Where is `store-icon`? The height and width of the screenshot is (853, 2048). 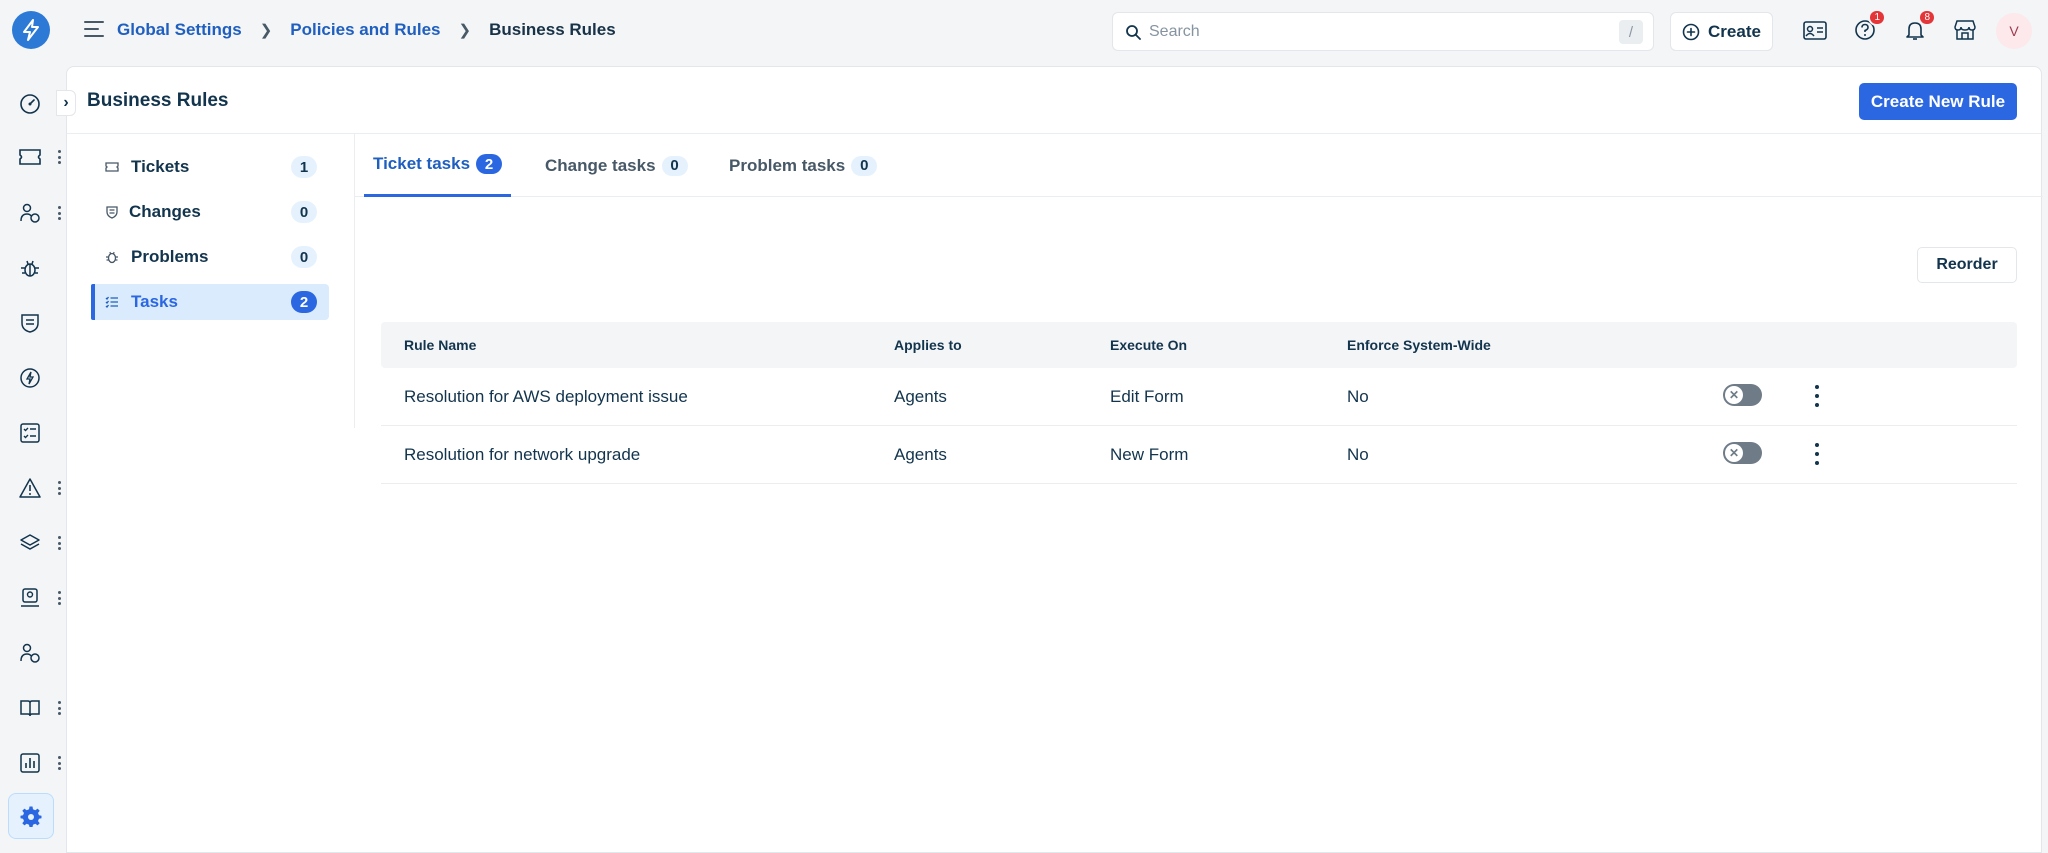
store-icon is located at coordinates (1965, 30).